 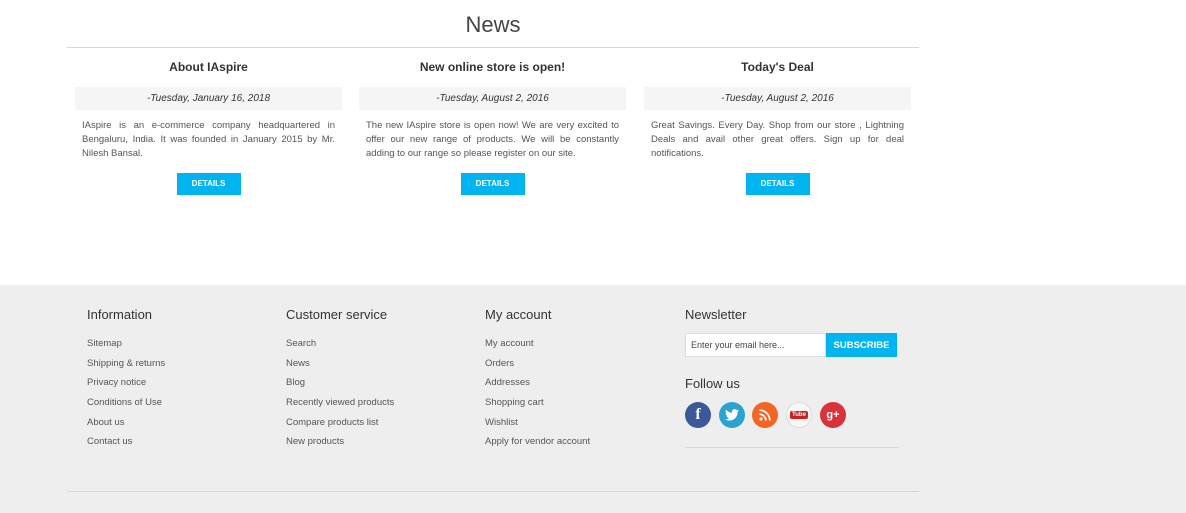 What do you see at coordinates (493, 47) in the screenshot?
I see `news-divider` at bounding box center [493, 47].